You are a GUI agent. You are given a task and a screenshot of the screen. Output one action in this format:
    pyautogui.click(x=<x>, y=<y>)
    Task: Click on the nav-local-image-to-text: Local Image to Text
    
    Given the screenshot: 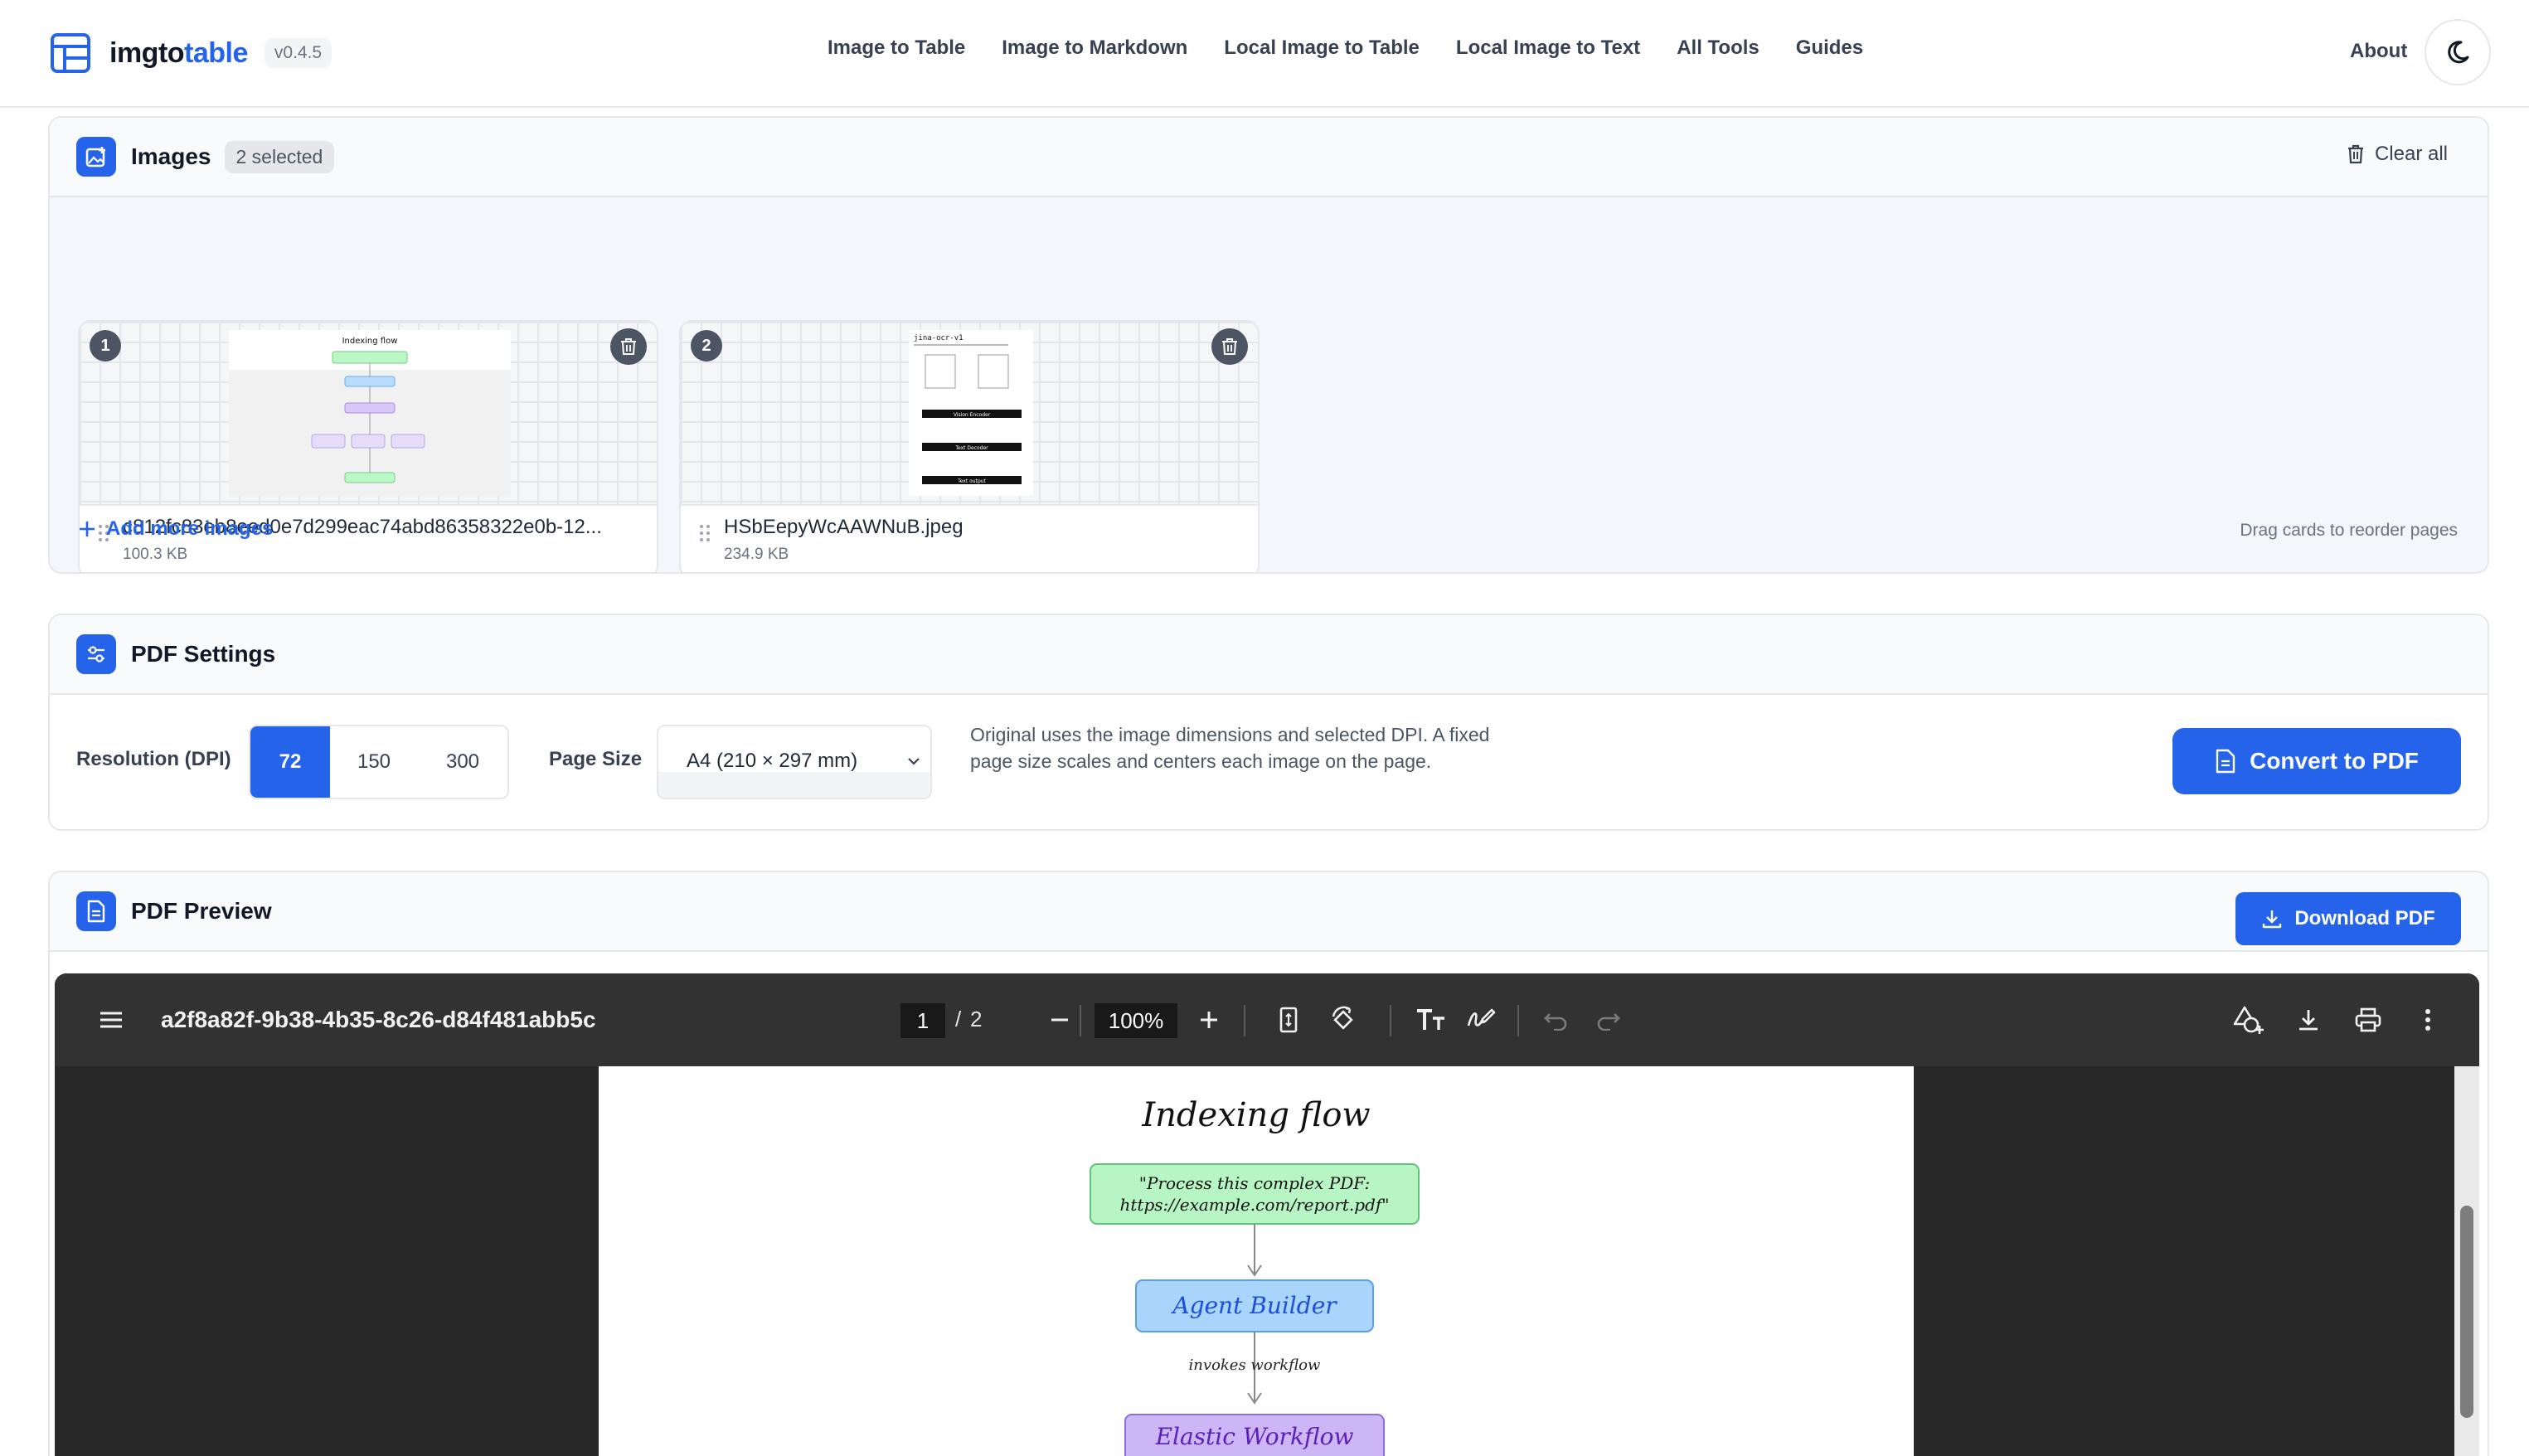 What is the action you would take?
    pyautogui.click(x=1548, y=48)
    